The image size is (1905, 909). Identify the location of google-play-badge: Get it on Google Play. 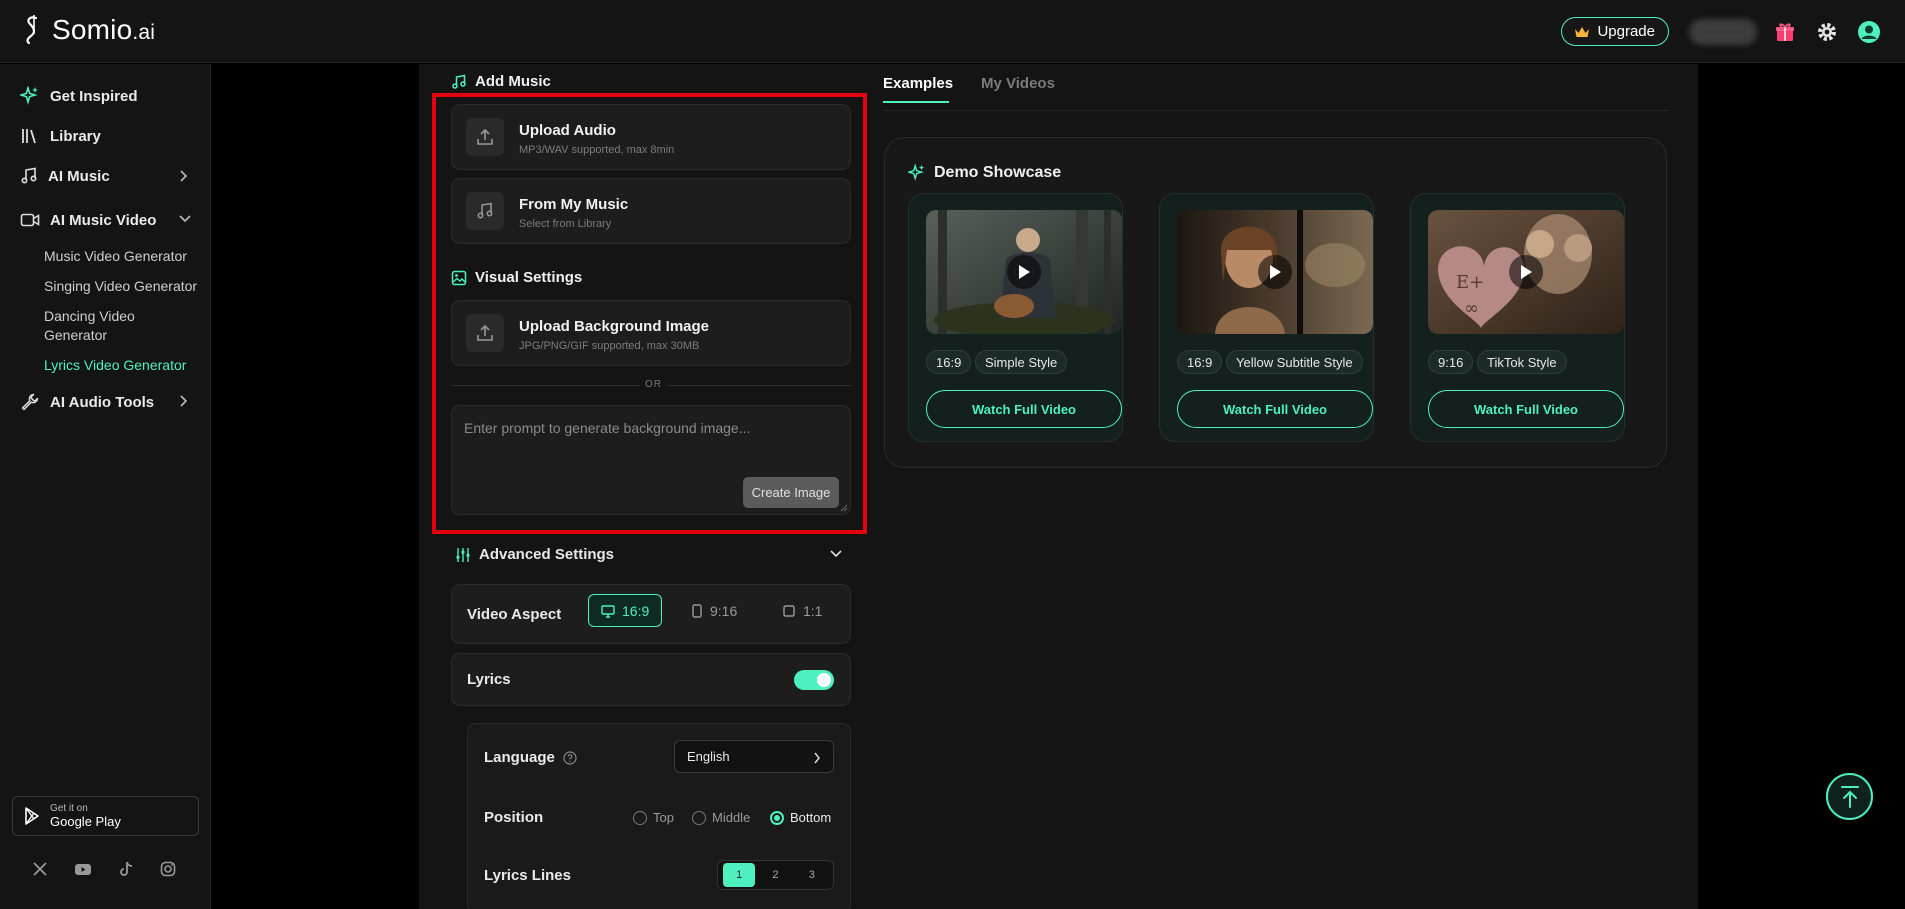
(105, 816).